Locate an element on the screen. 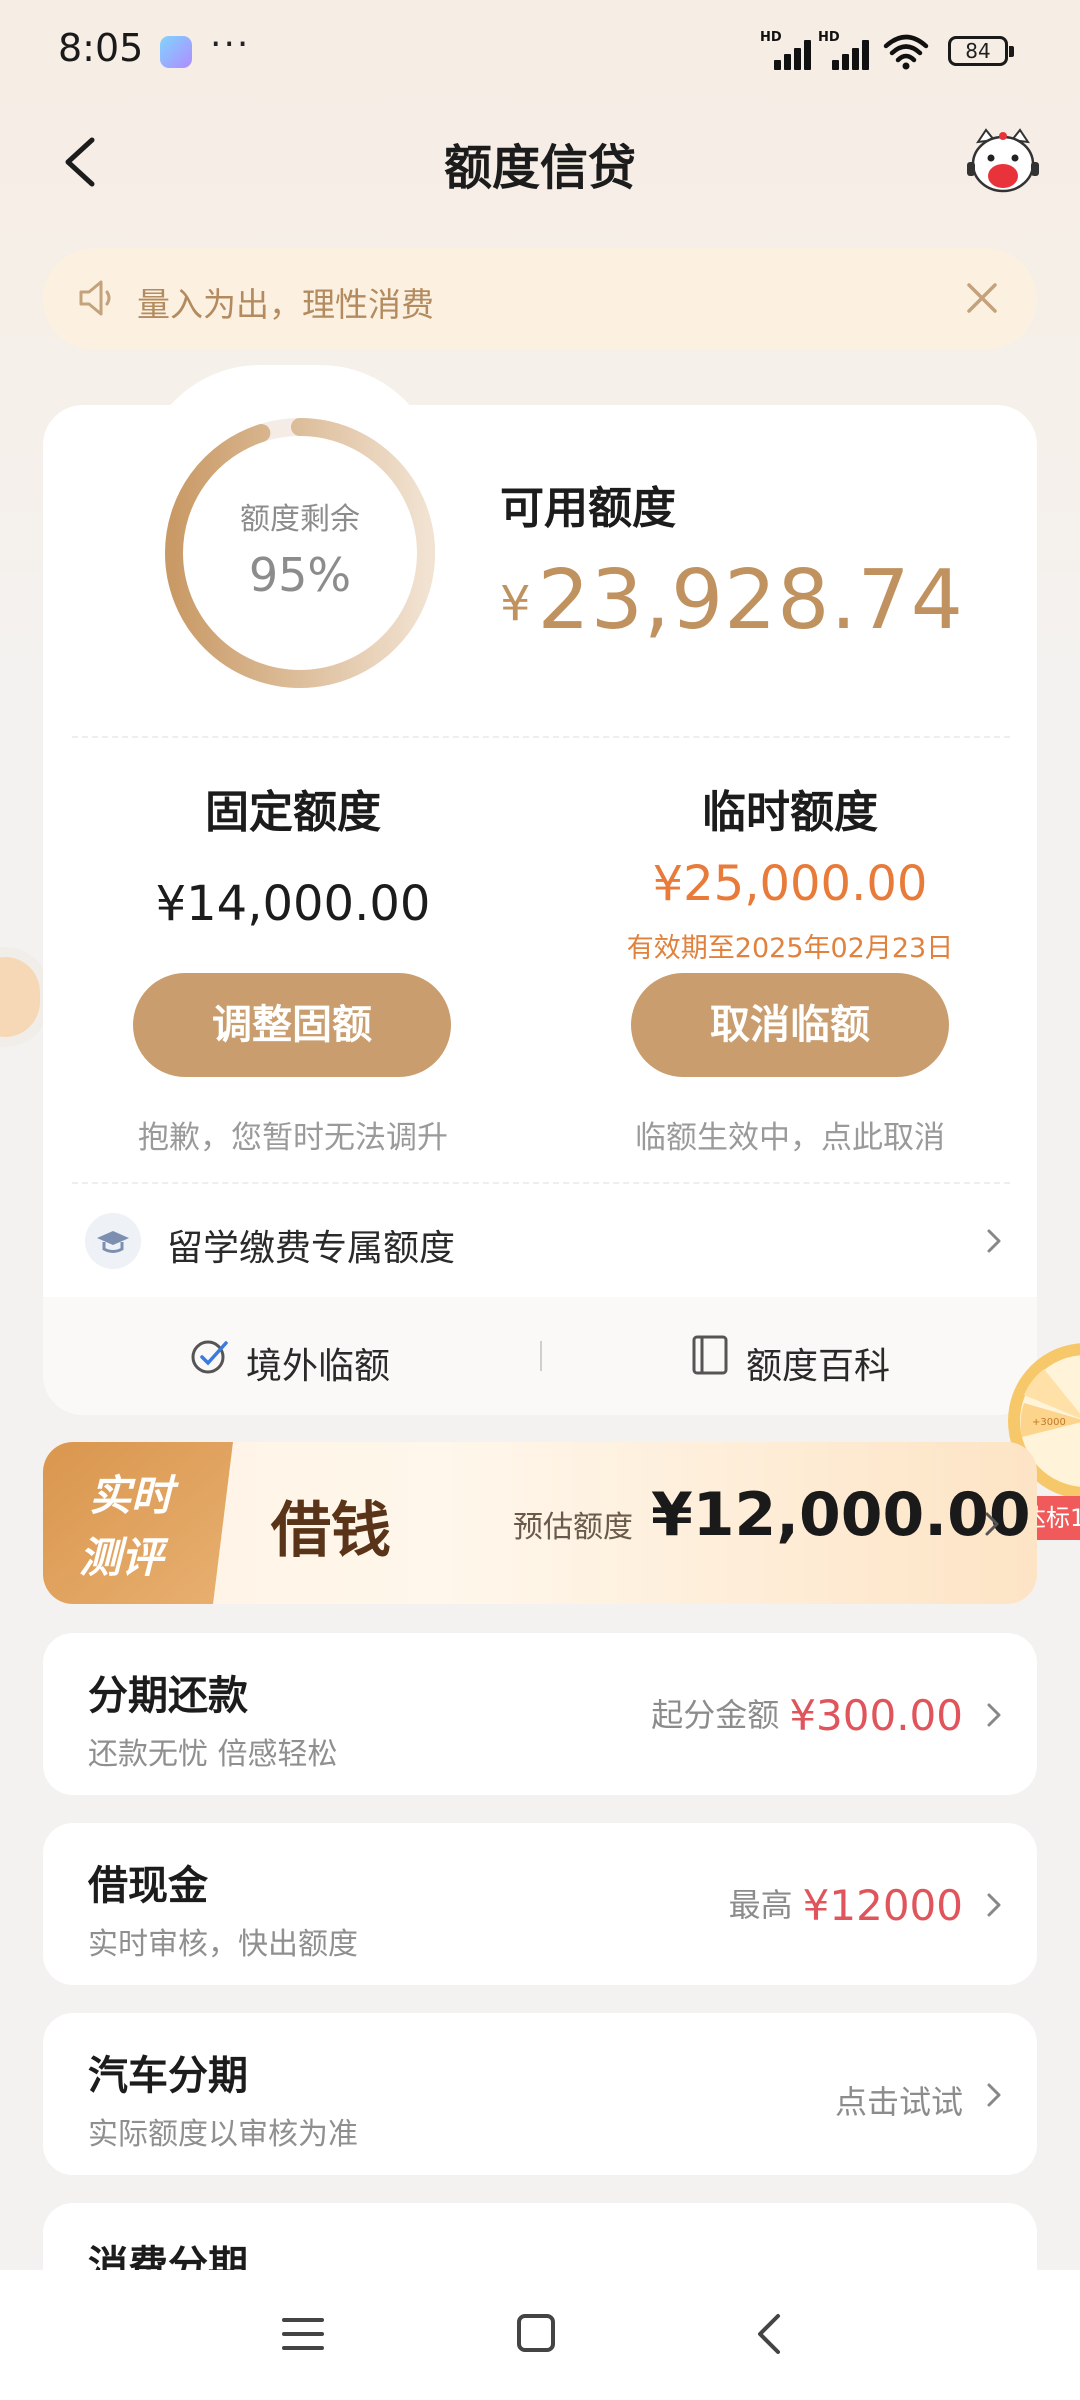 The image size is (1080, 2400). close-icon is located at coordinates (982, 298).